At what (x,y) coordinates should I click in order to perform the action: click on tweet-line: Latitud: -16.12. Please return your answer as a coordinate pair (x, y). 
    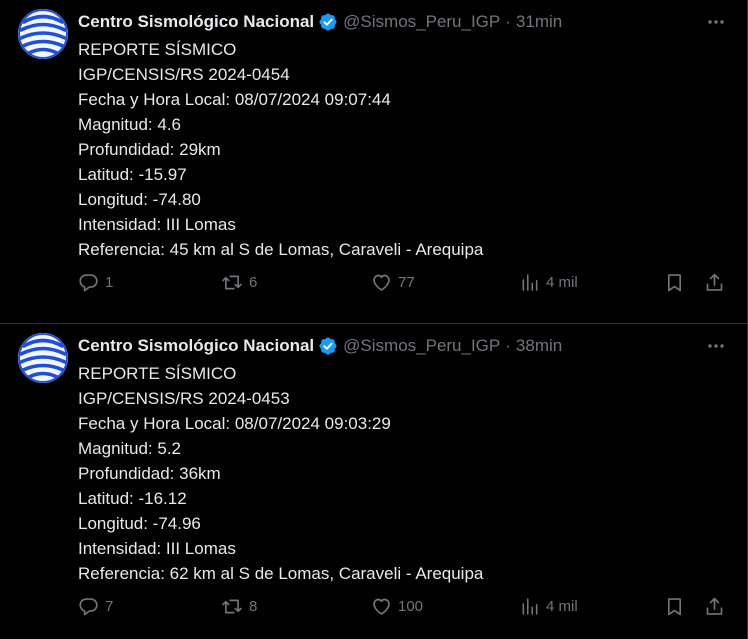
    Looking at the image, I should click on (132, 498).